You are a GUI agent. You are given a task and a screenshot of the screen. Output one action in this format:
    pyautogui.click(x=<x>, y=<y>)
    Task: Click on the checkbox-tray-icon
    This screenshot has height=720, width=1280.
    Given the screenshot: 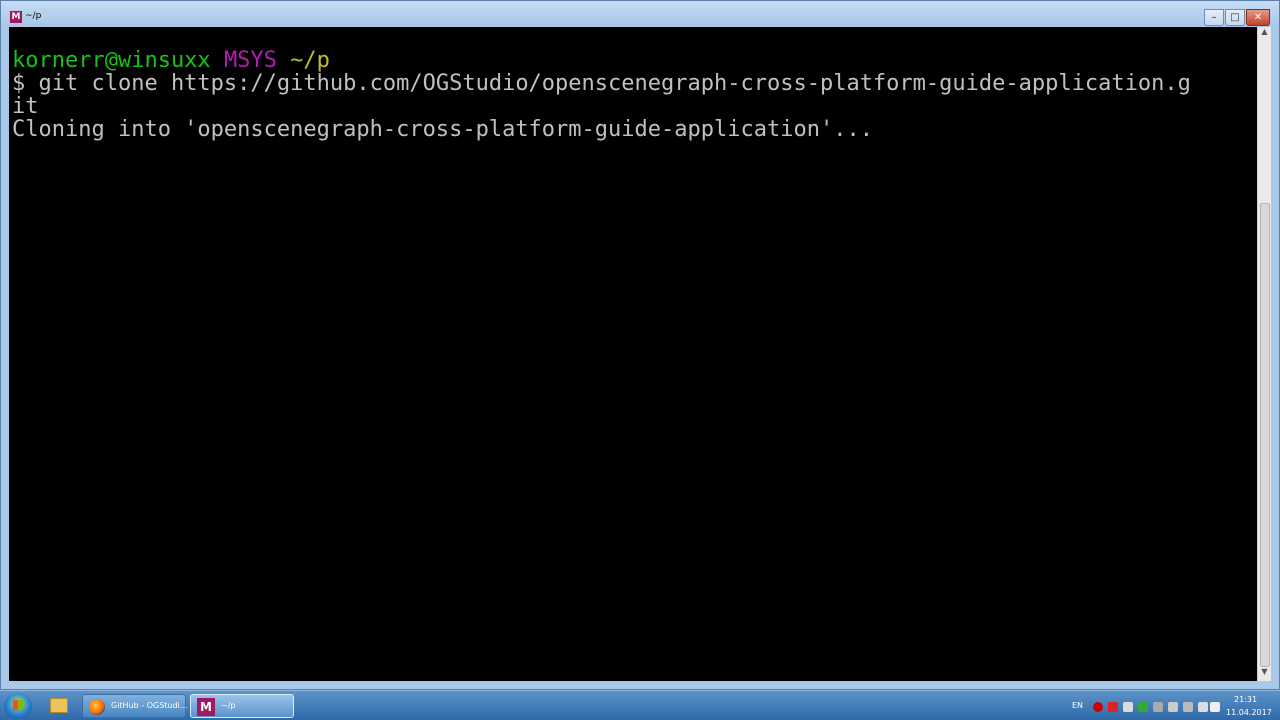 What is the action you would take?
    pyautogui.click(x=1128, y=707)
    